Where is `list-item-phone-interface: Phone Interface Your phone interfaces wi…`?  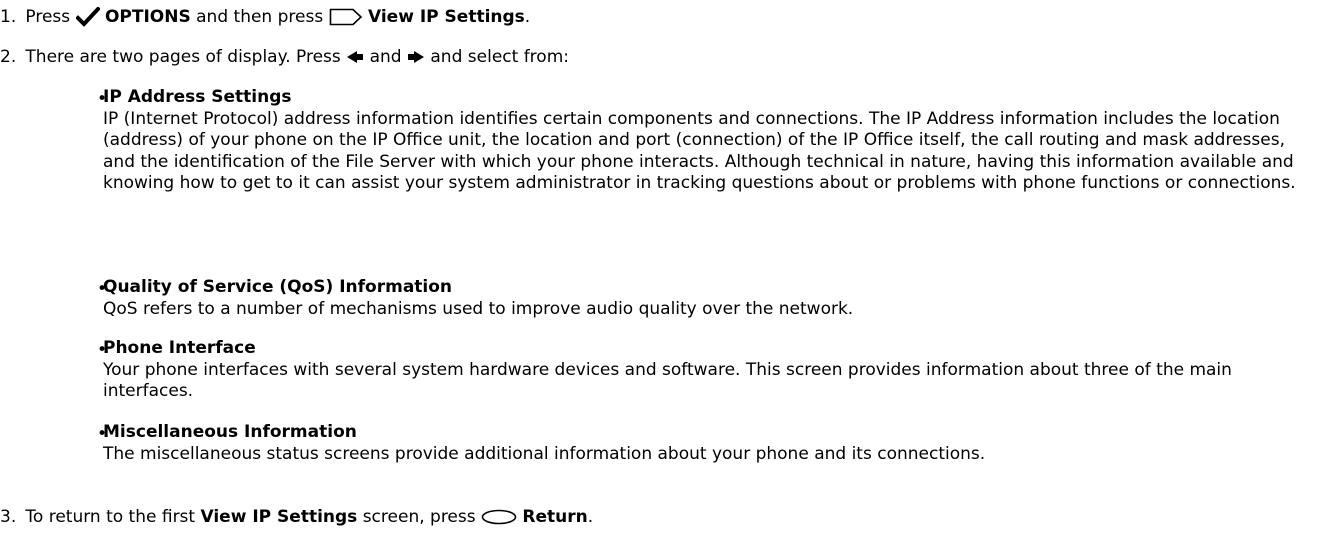 list-item-phone-interface: Phone Interface Your phone interfaces wi… is located at coordinates (710, 370).